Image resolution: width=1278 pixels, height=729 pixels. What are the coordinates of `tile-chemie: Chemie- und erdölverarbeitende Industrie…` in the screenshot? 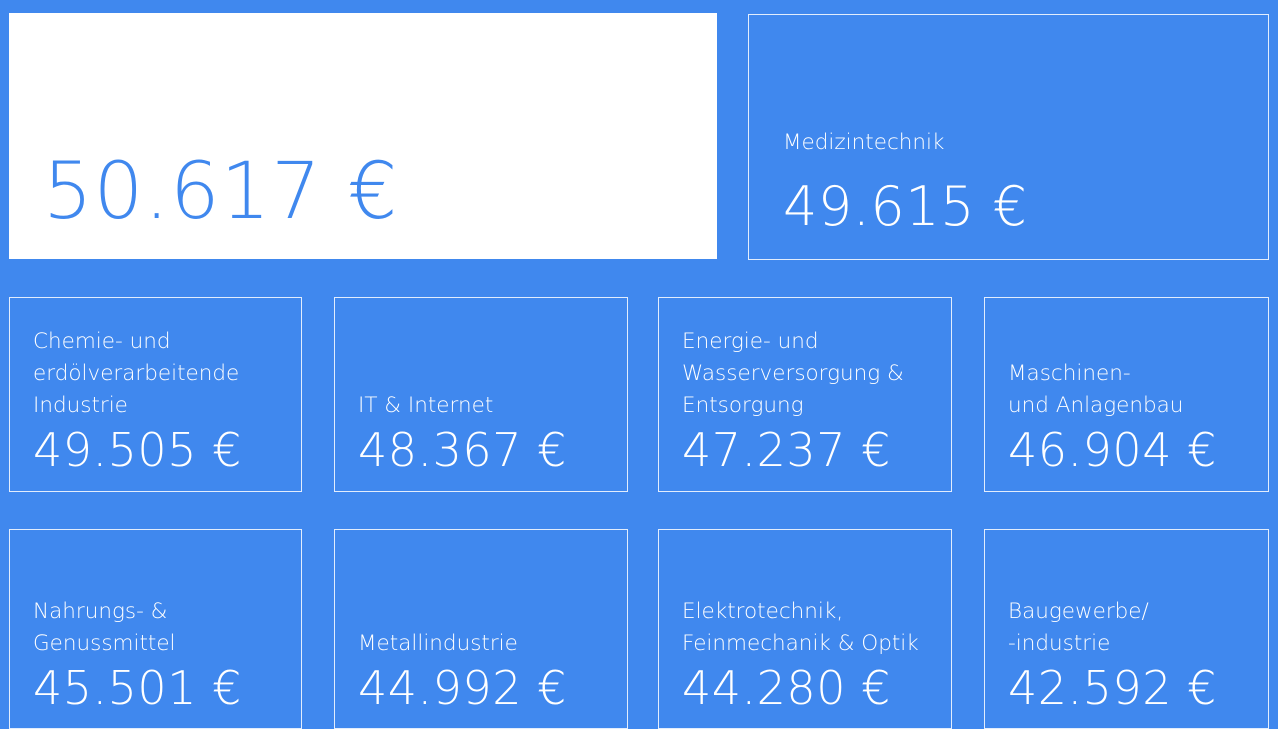 It's located at (155, 394).